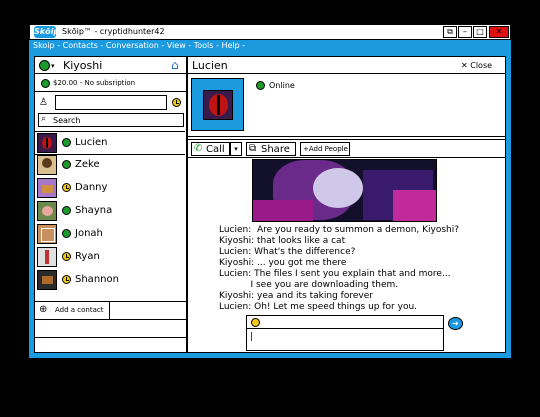  I want to click on profile-status: Online, so click(282, 85).